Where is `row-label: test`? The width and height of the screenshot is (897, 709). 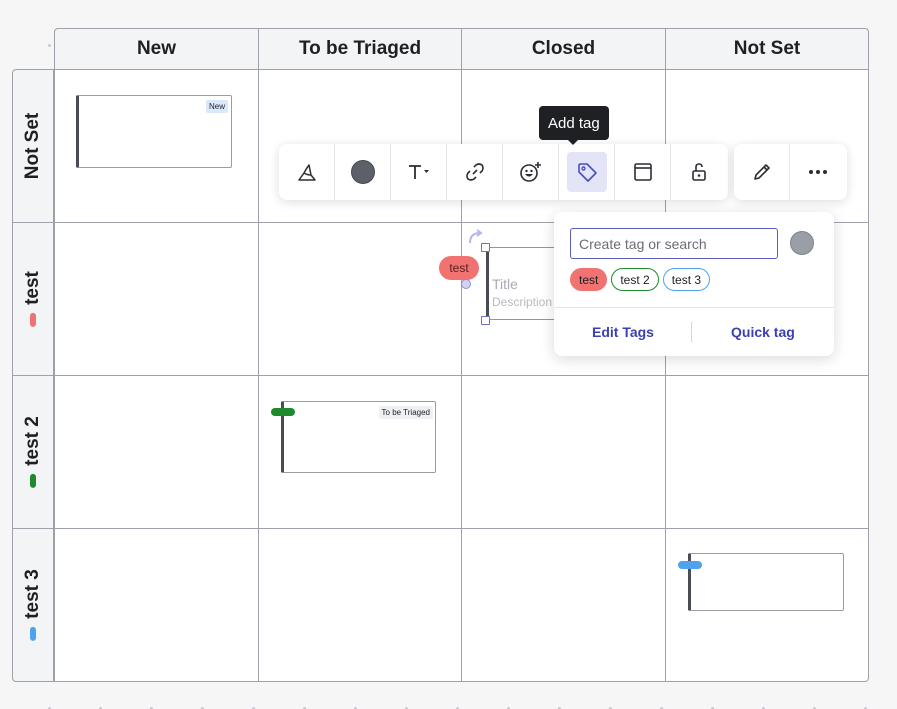 row-label: test is located at coordinates (32, 288).